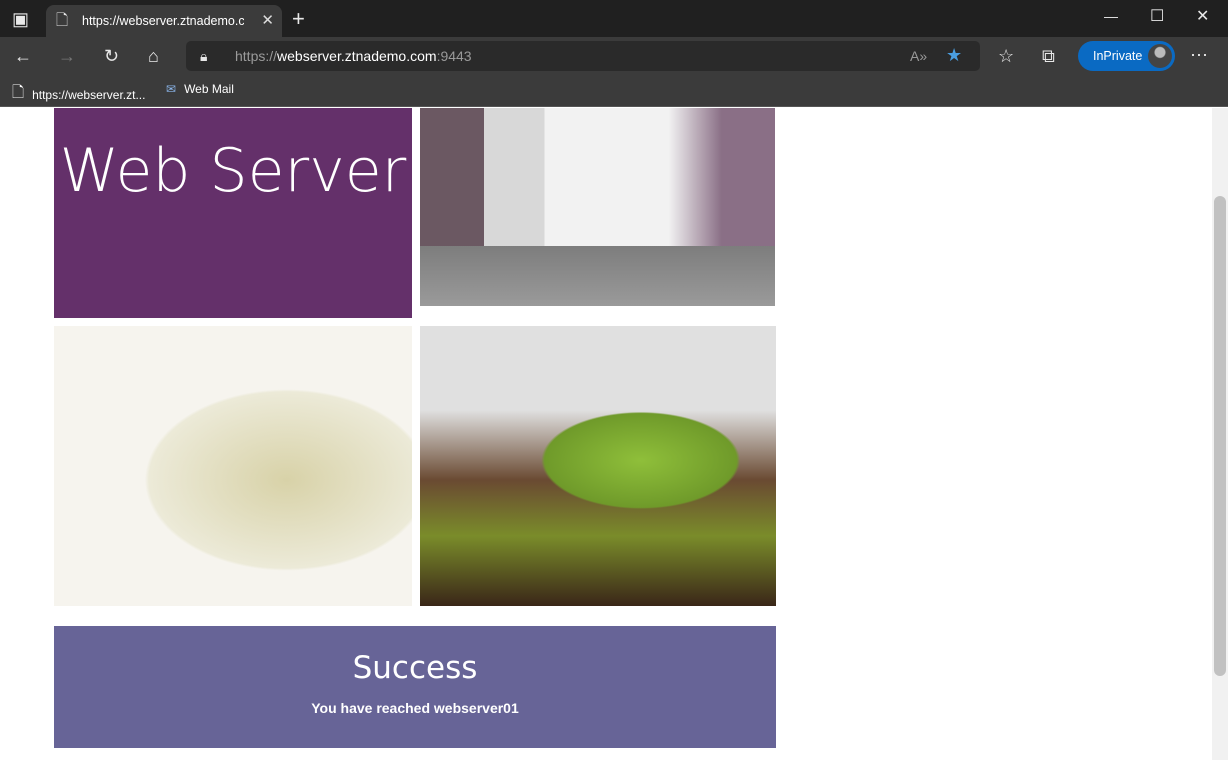 This screenshot has height=760, width=1228. I want to click on refresh-icon: ↻, so click(111, 56).